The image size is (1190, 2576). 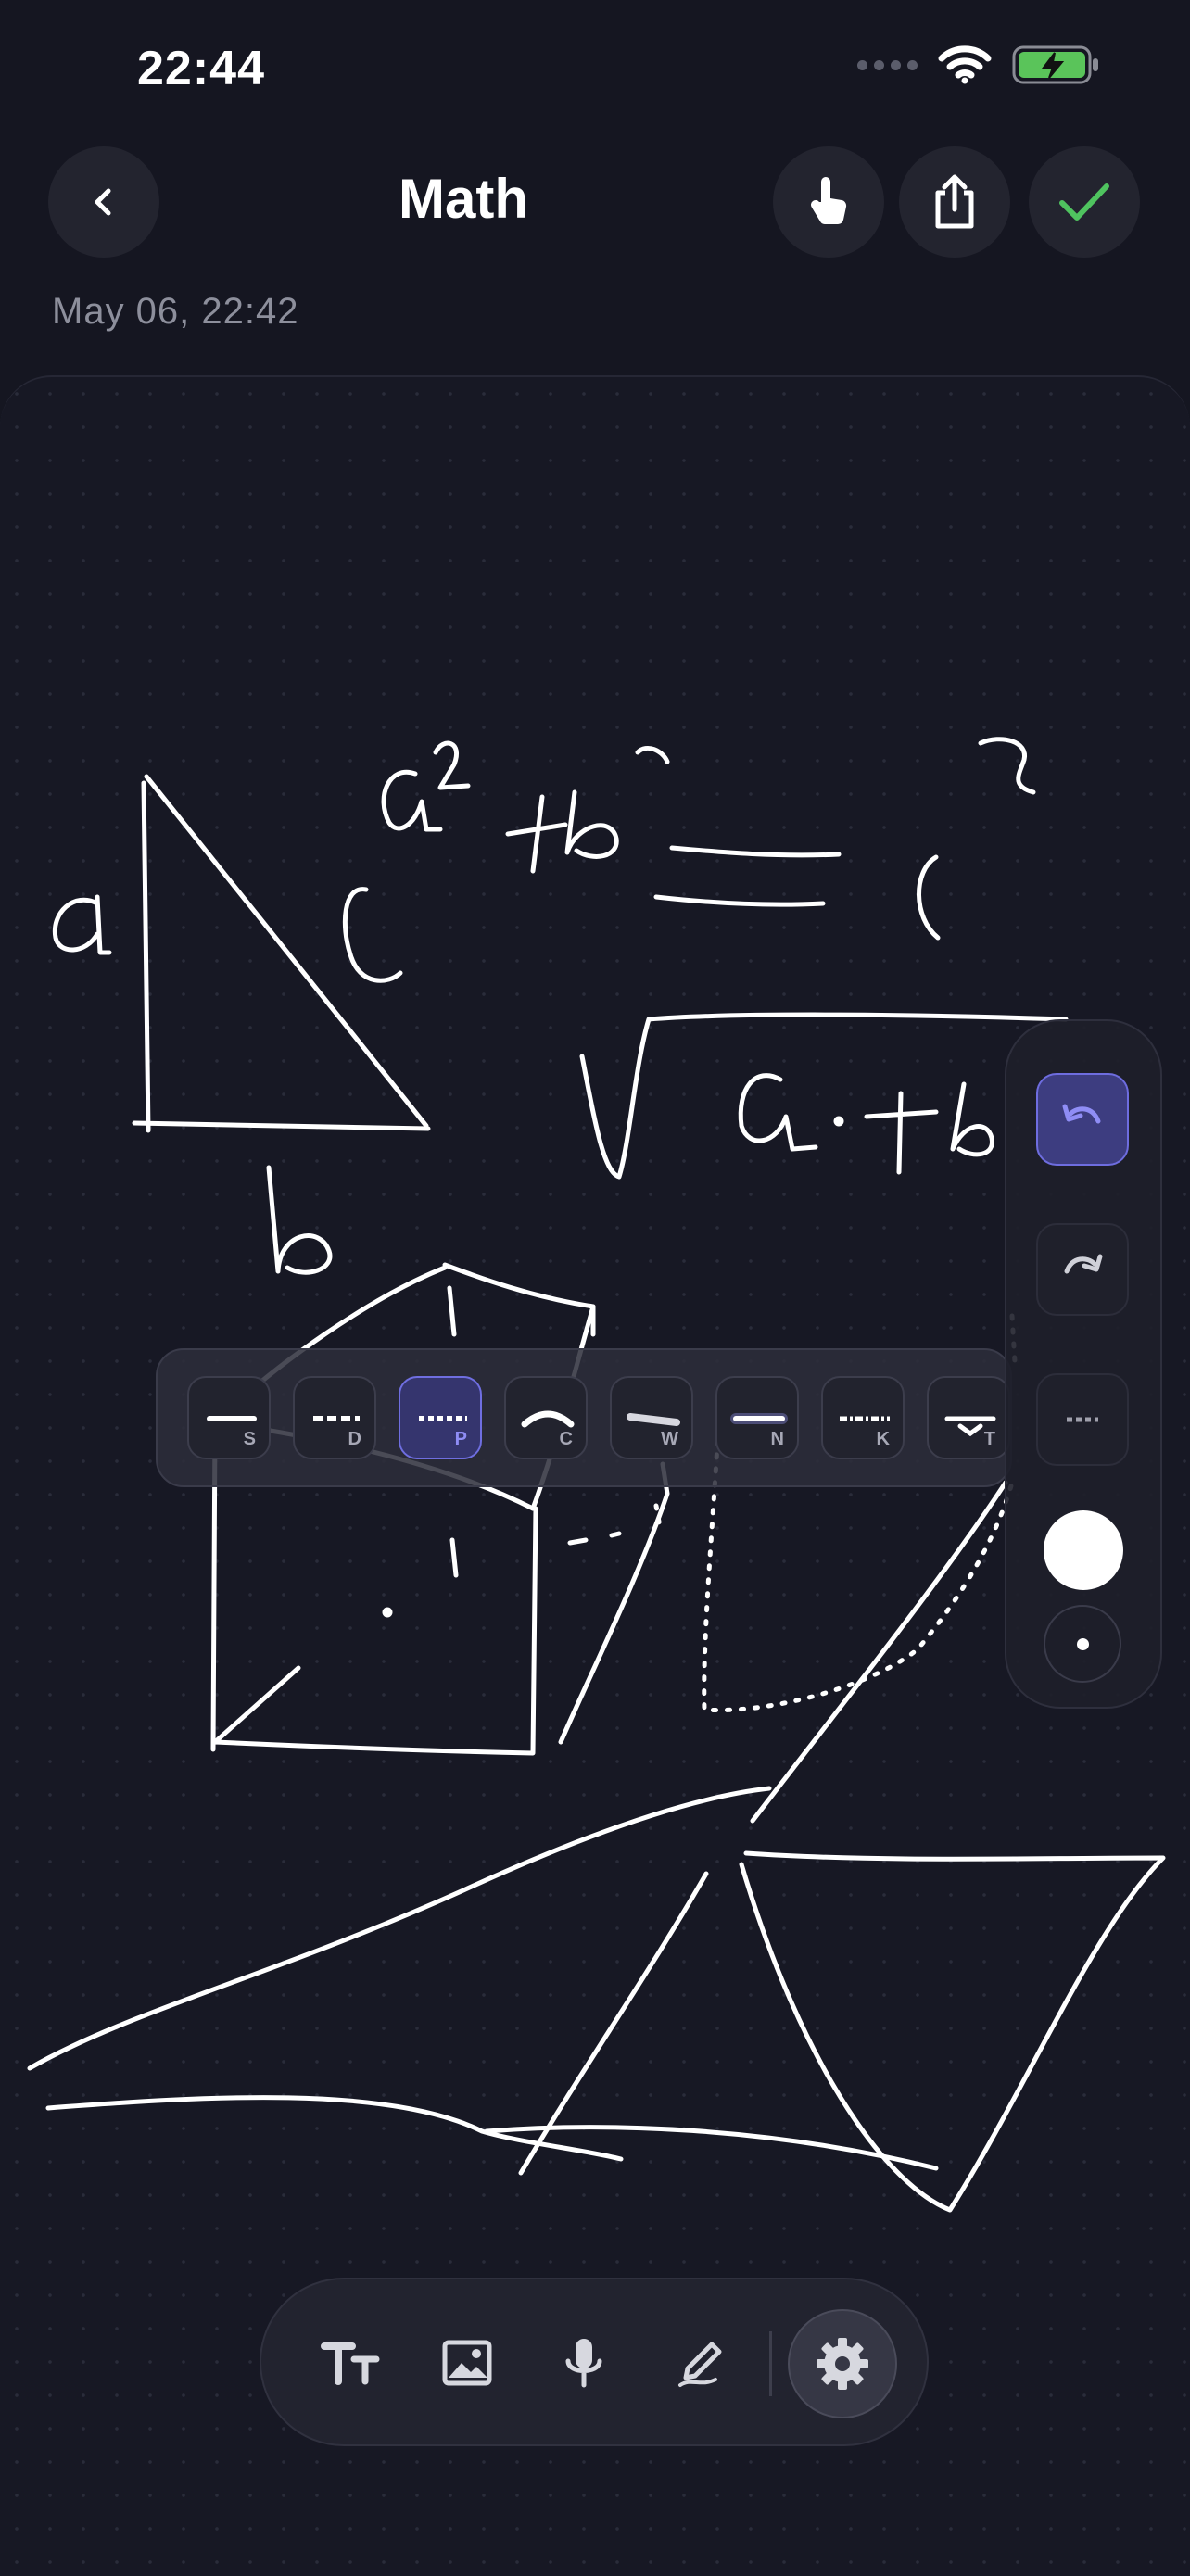 I want to click on stroke-style-letter: C, so click(x=566, y=1439).